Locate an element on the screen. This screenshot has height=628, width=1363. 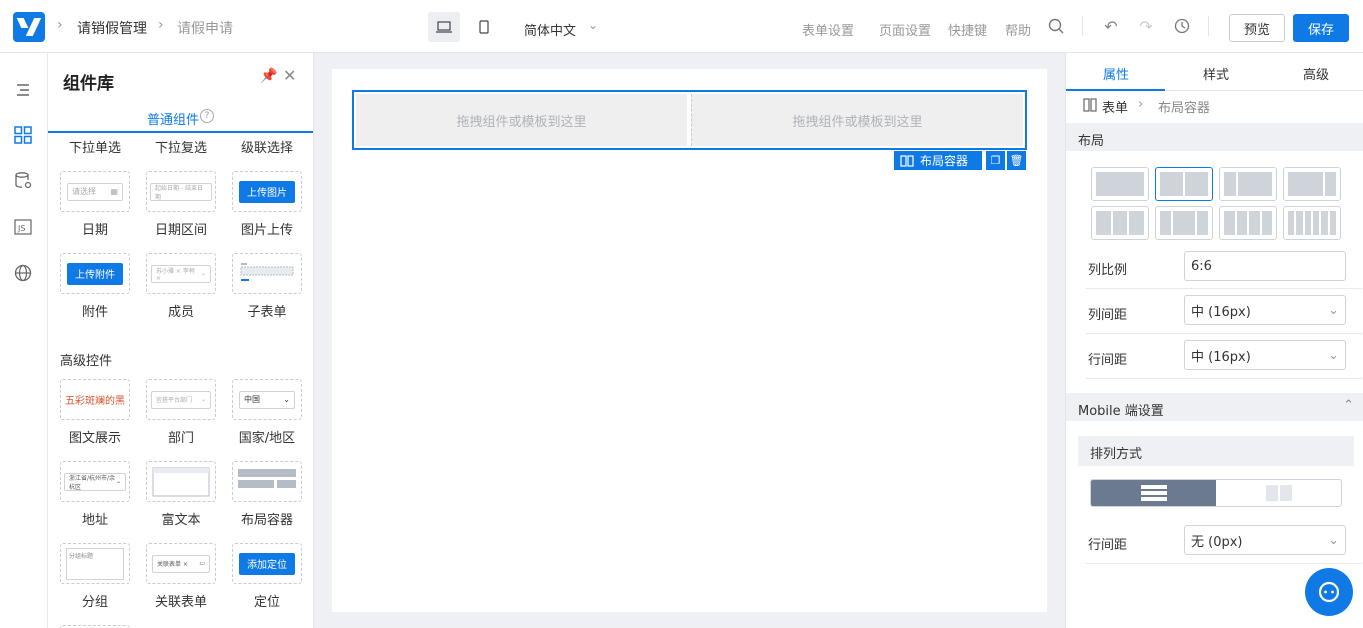
component-label: 布局容器 is located at coordinates (266, 520).